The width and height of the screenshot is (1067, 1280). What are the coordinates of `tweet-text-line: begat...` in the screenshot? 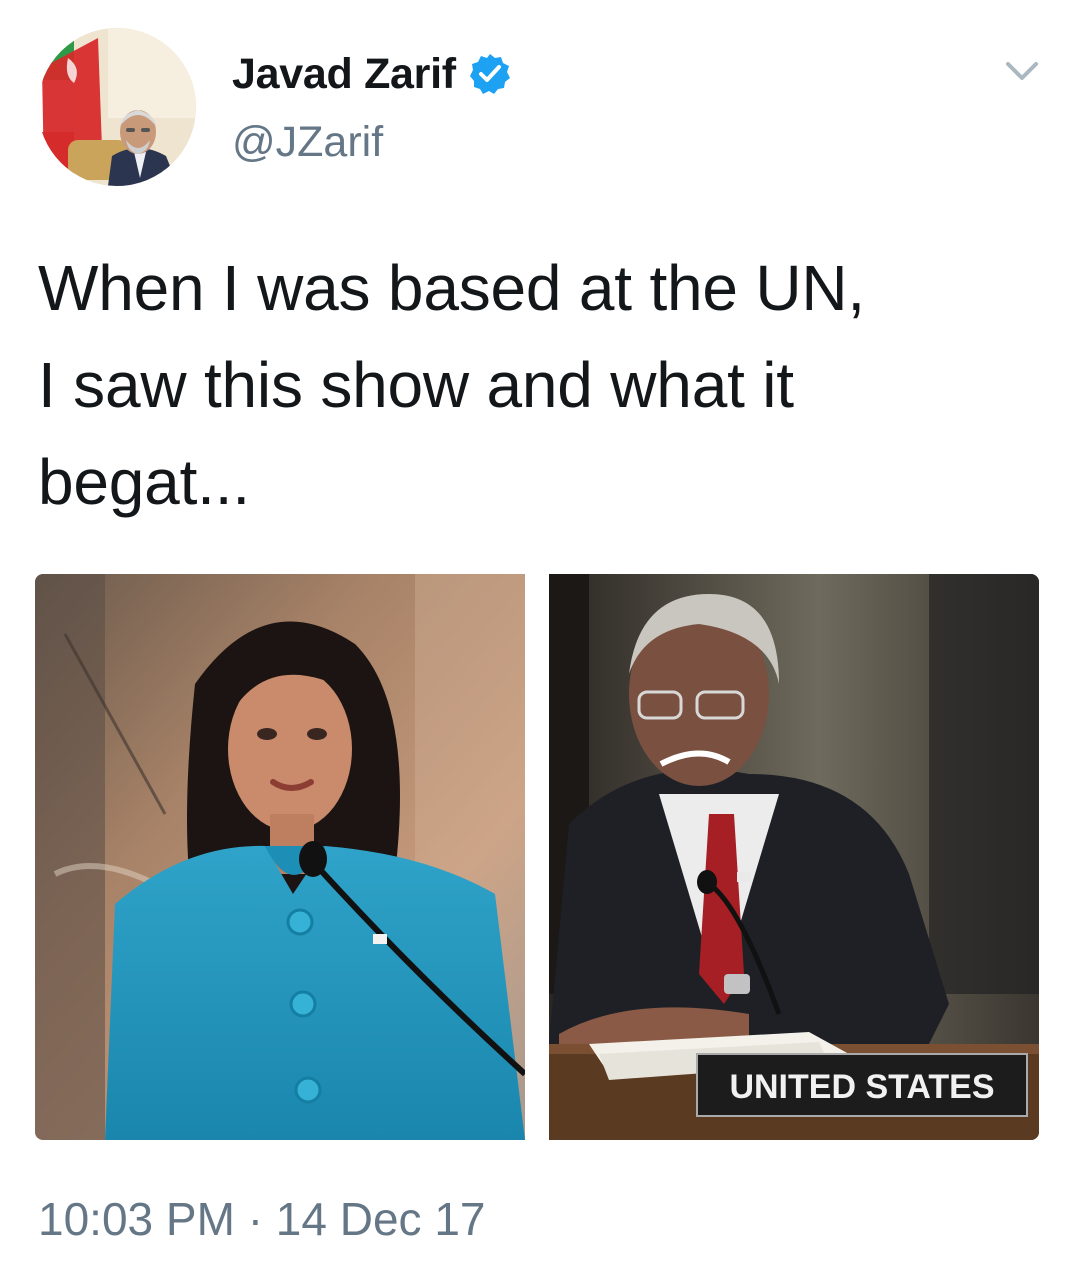 It's located at (144, 482).